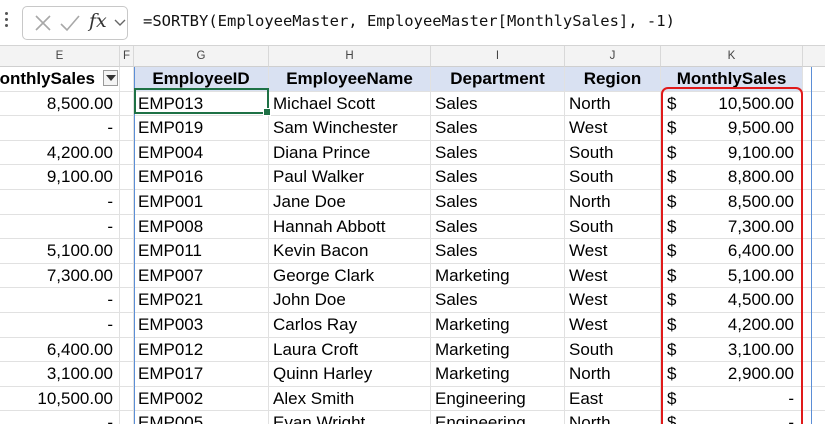 Image resolution: width=825 pixels, height=424 pixels. I want to click on employee-id-cell: EMP016, so click(201, 177).